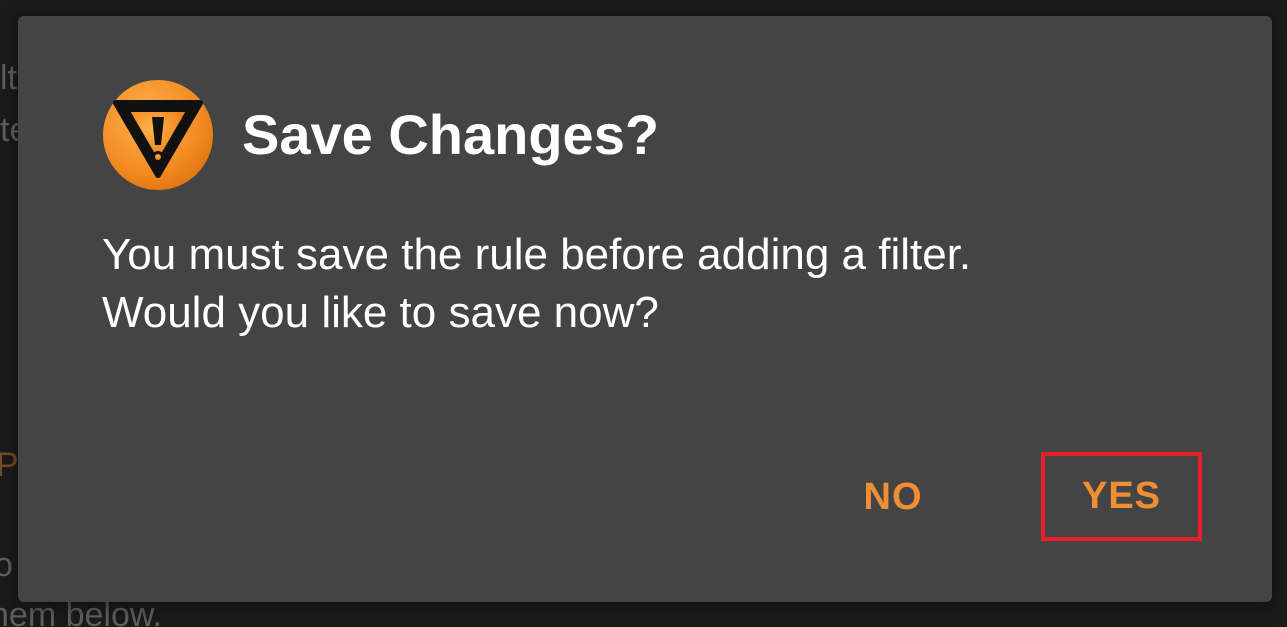 This screenshot has width=1287, height=627. I want to click on dialog-header: Save Changes?, so click(380, 135).